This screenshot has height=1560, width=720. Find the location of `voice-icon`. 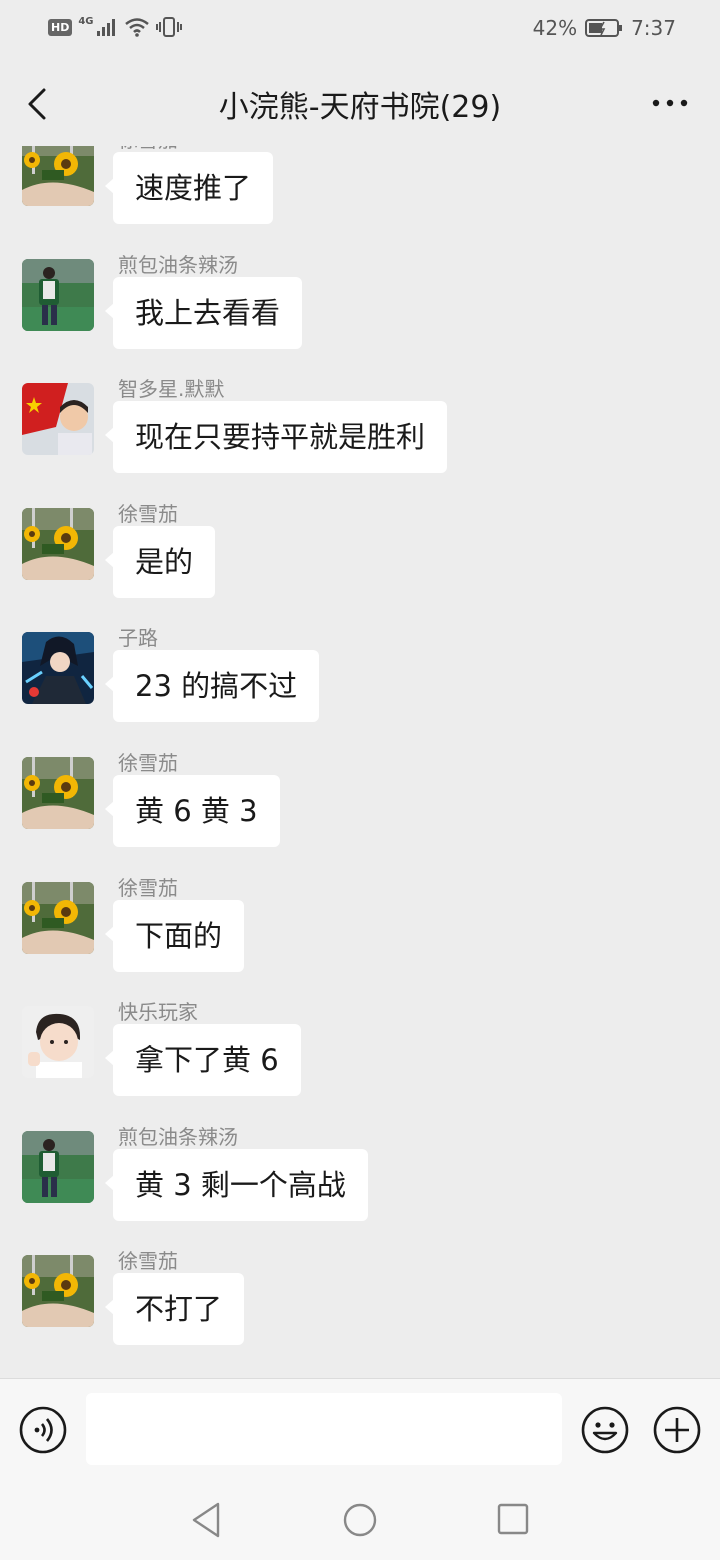

voice-icon is located at coordinates (43, 1430).